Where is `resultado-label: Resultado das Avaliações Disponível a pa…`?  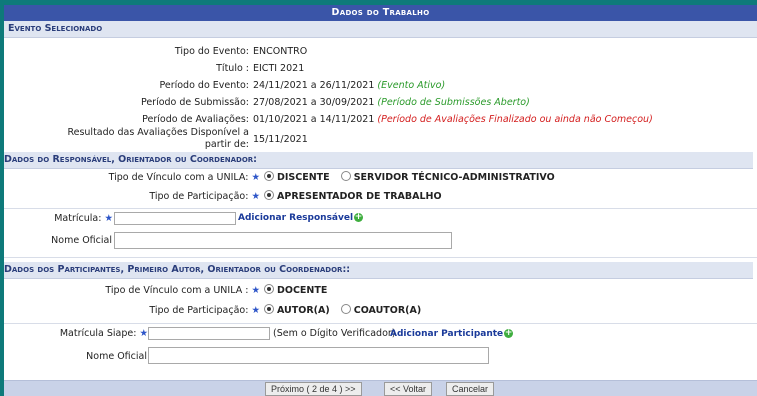 resultado-label: Resultado das Avaliações Disponível a pa… is located at coordinates (158, 139).